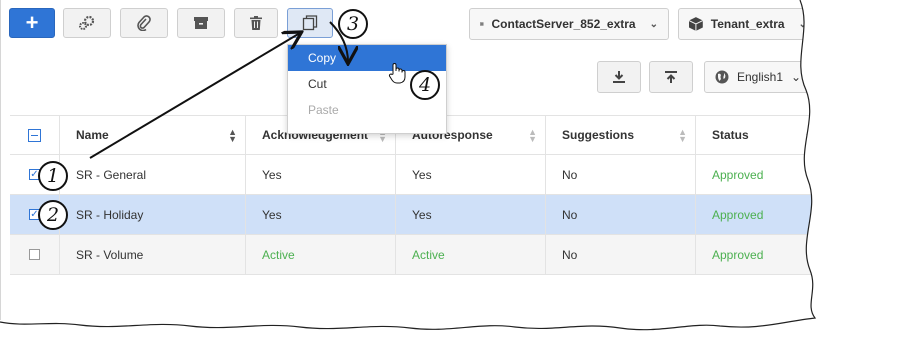  I want to click on tenant-selector: Tenant_extra ⌄, so click(748, 24).